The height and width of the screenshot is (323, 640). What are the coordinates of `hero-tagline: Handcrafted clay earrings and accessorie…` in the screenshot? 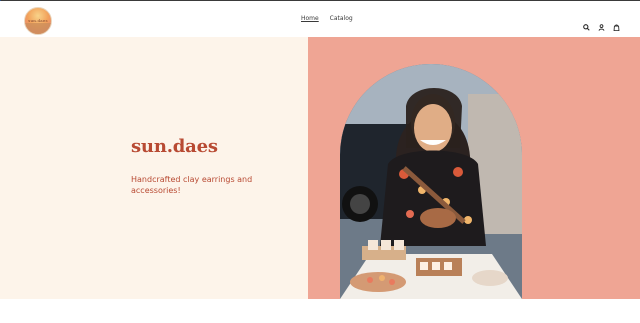 It's located at (192, 185).